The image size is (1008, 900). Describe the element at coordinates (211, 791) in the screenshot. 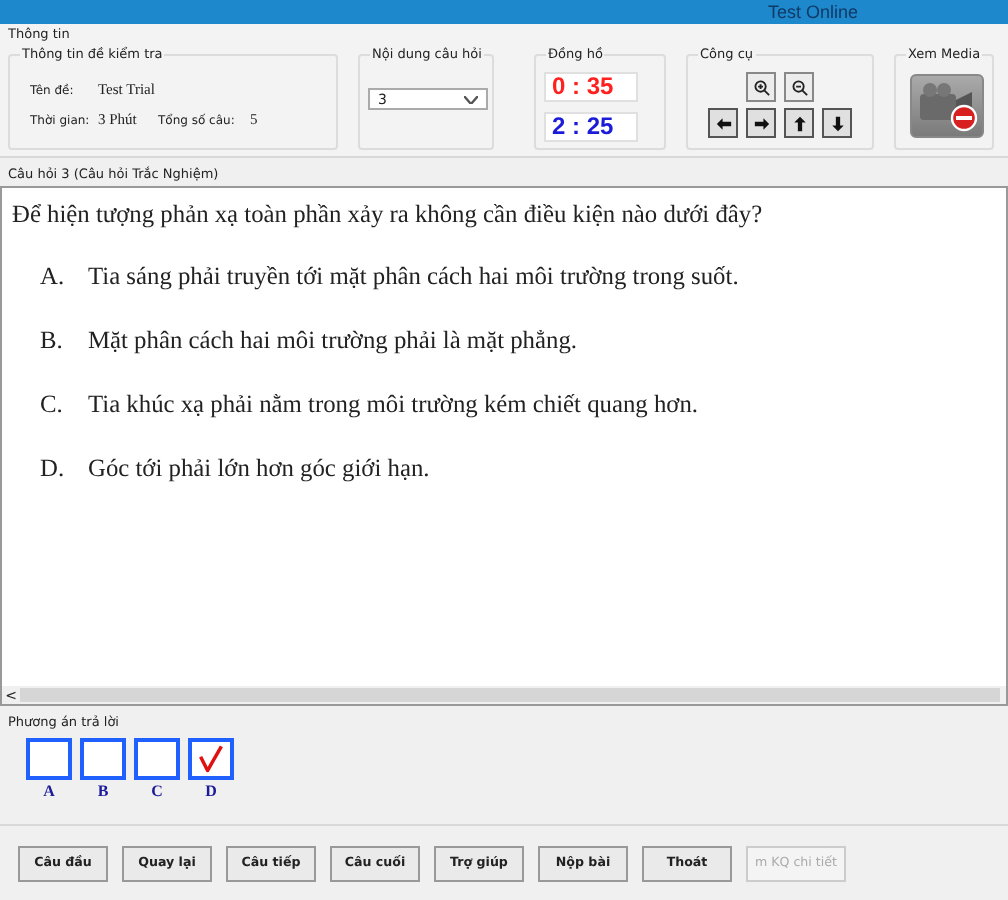

I see `answer-letter: D` at that location.